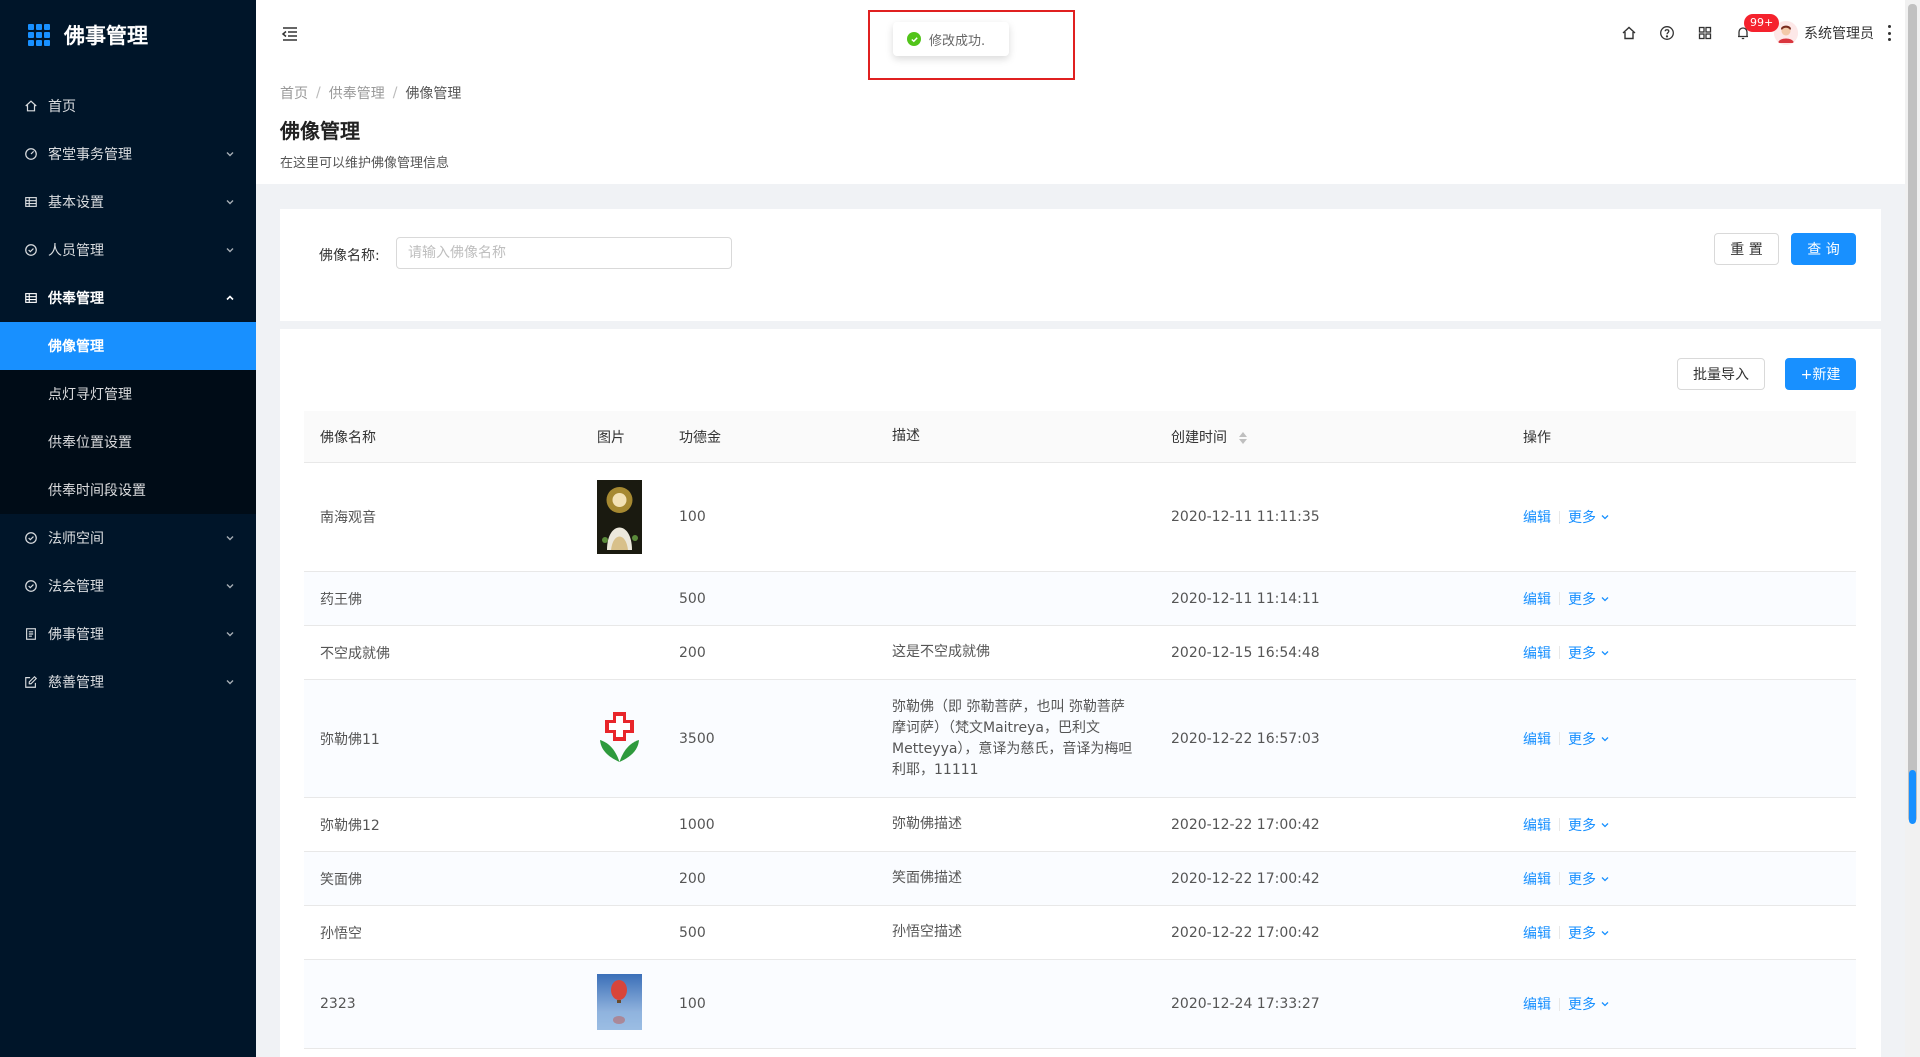  Describe the element at coordinates (128, 538) in the screenshot. I see `sidebar-item-master-space: 法师空间` at that location.